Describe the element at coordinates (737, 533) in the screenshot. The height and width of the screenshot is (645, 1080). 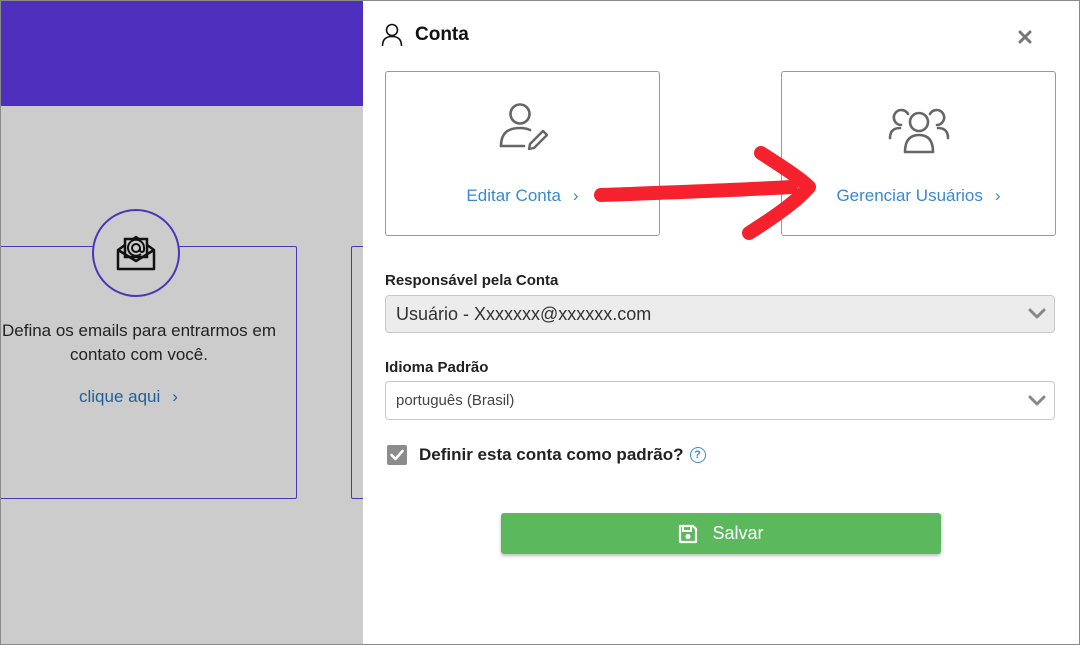
I see `save-button-label: Salvar` at that location.